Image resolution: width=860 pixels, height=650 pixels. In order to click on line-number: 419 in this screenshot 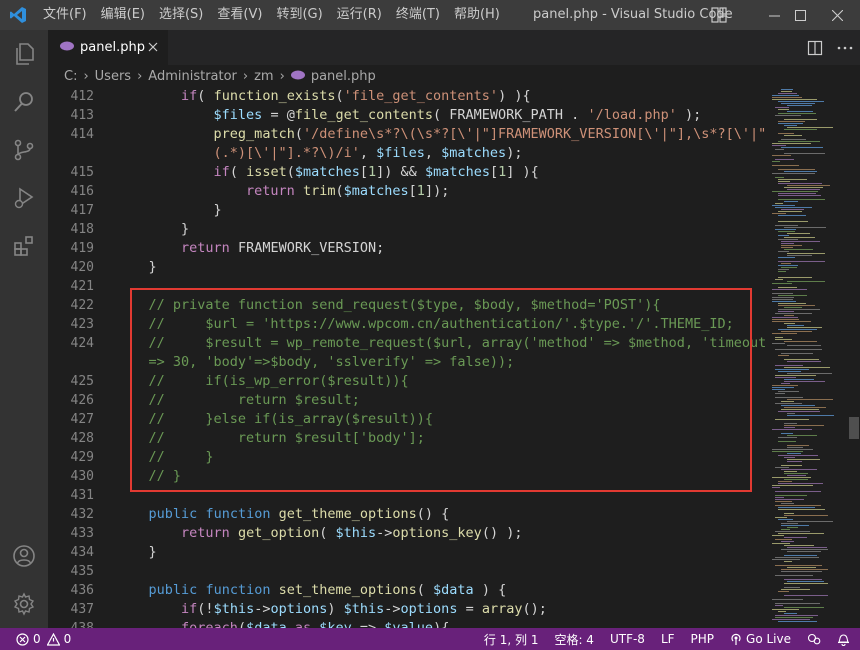, I will do `click(82, 248)`.